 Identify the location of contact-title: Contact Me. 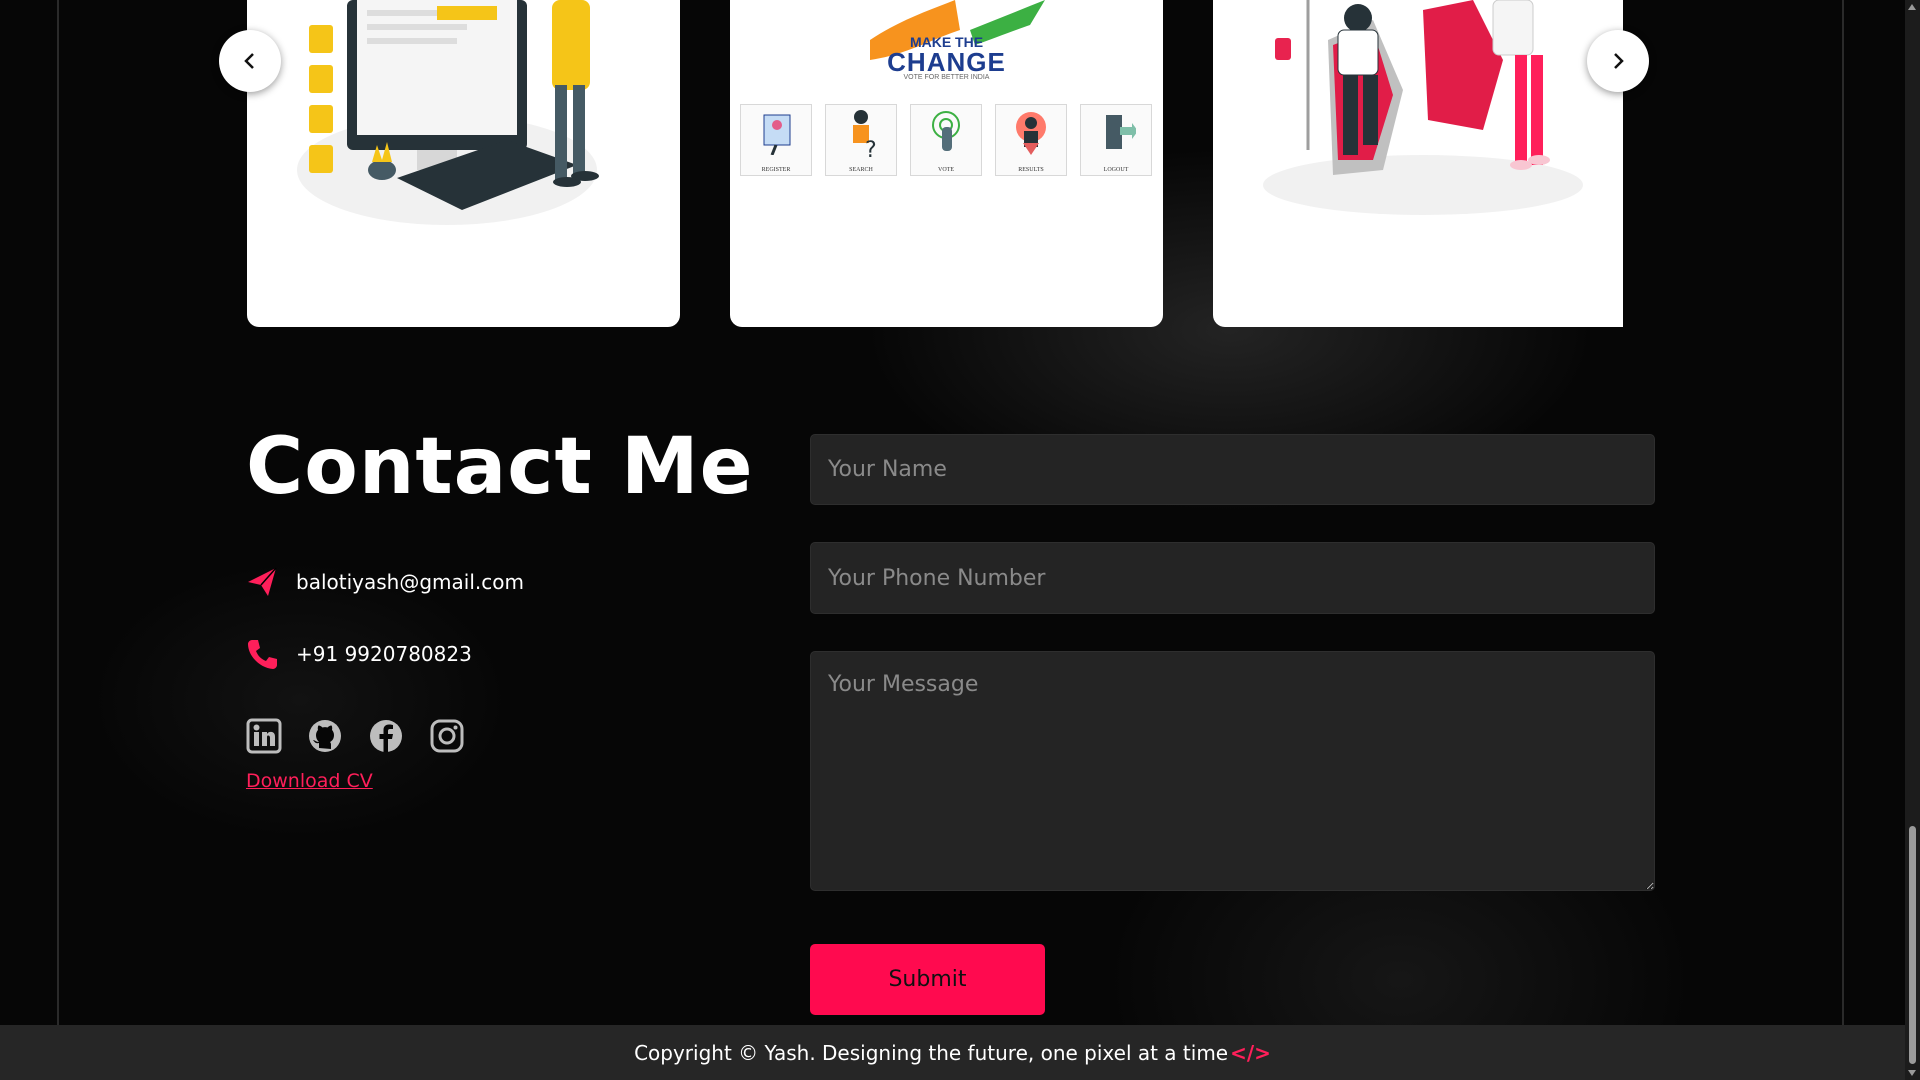
(500, 467).